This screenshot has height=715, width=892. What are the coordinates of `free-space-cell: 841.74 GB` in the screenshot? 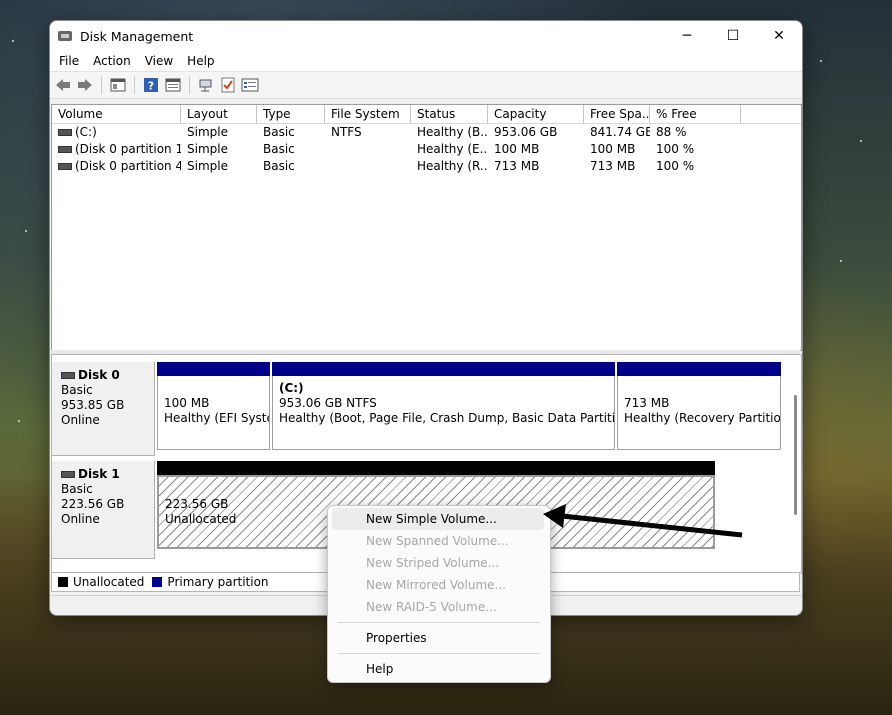 It's located at (620, 132).